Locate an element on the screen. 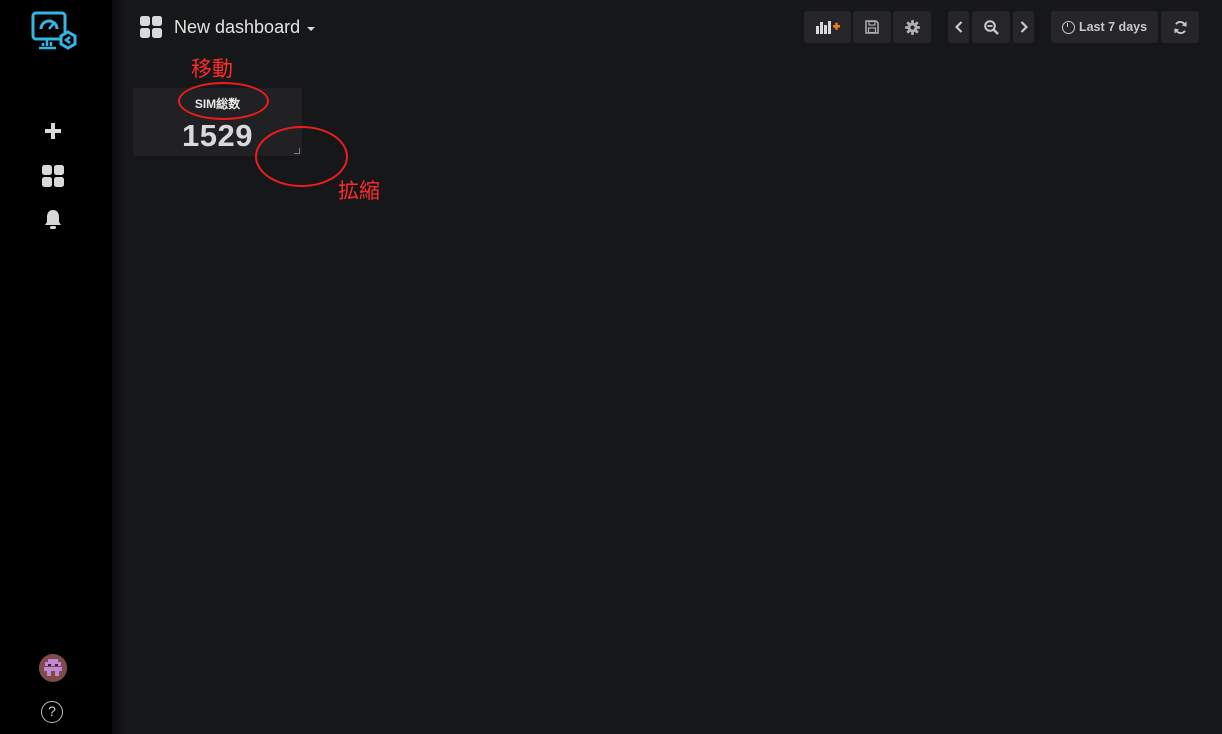  grafana-logo-icon is located at coordinates (55, 33).